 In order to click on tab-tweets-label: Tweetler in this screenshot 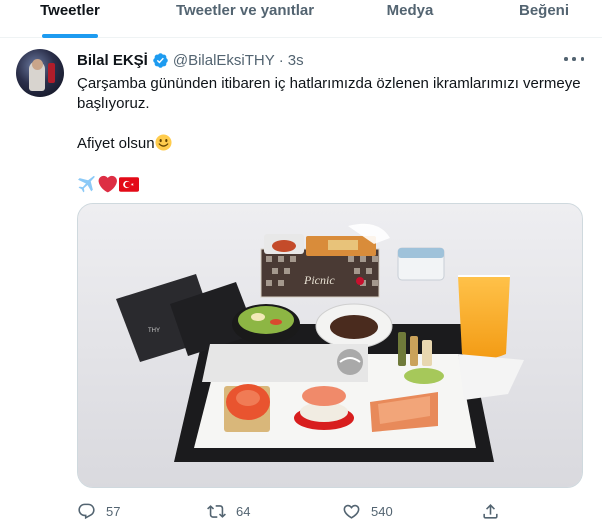, I will do `click(70, 10)`.